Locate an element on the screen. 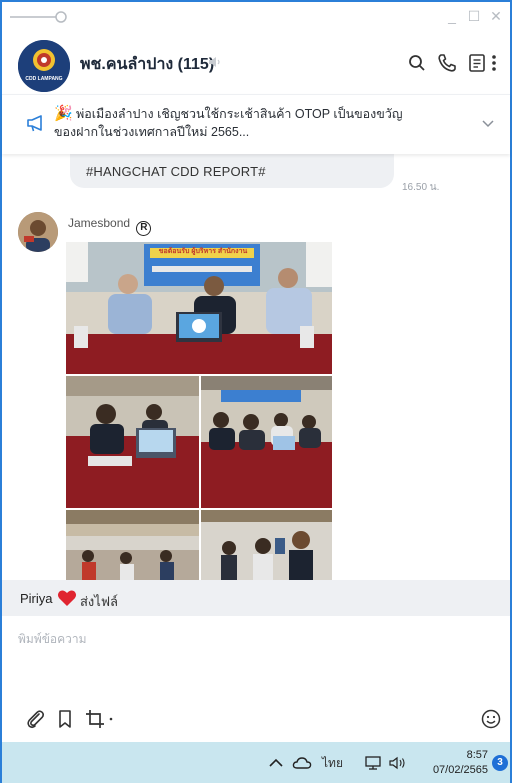  sender-name-row: Jamesbond R is located at coordinates (110, 226).